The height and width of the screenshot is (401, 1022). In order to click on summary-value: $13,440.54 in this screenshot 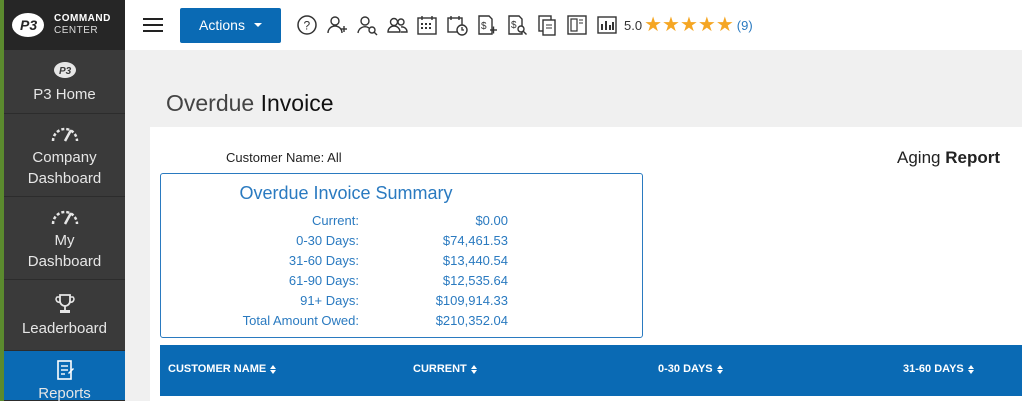, I will do `click(475, 260)`.